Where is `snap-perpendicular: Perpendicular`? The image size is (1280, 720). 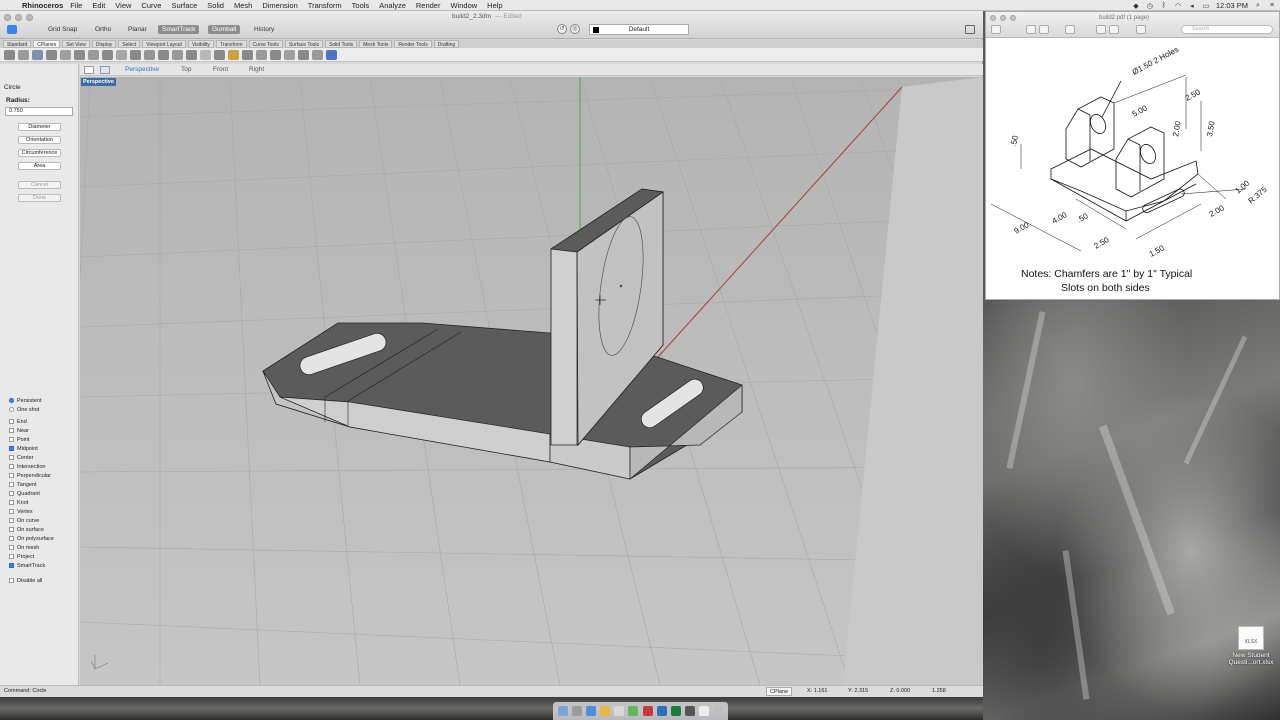 snap-perpendicular: Perpendicular is located at coordinates (31, 475).